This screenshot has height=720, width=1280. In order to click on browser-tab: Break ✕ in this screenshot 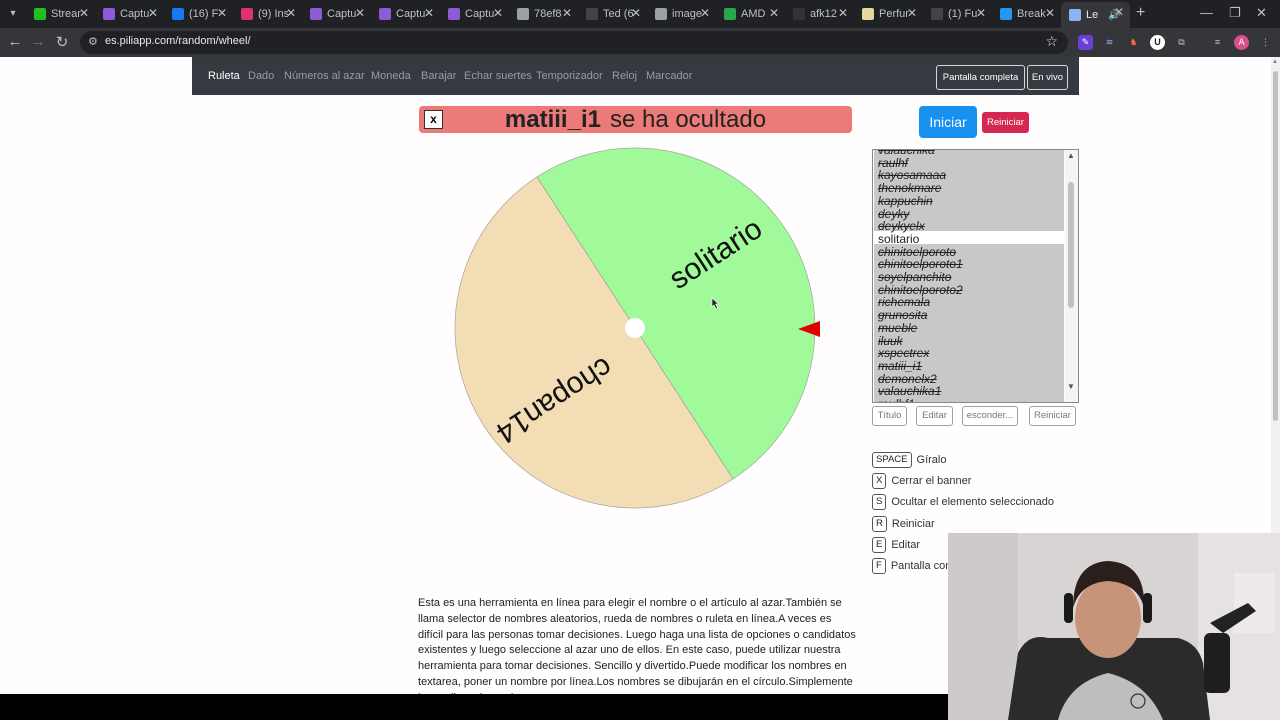, I will do `click(1026, 14)`.